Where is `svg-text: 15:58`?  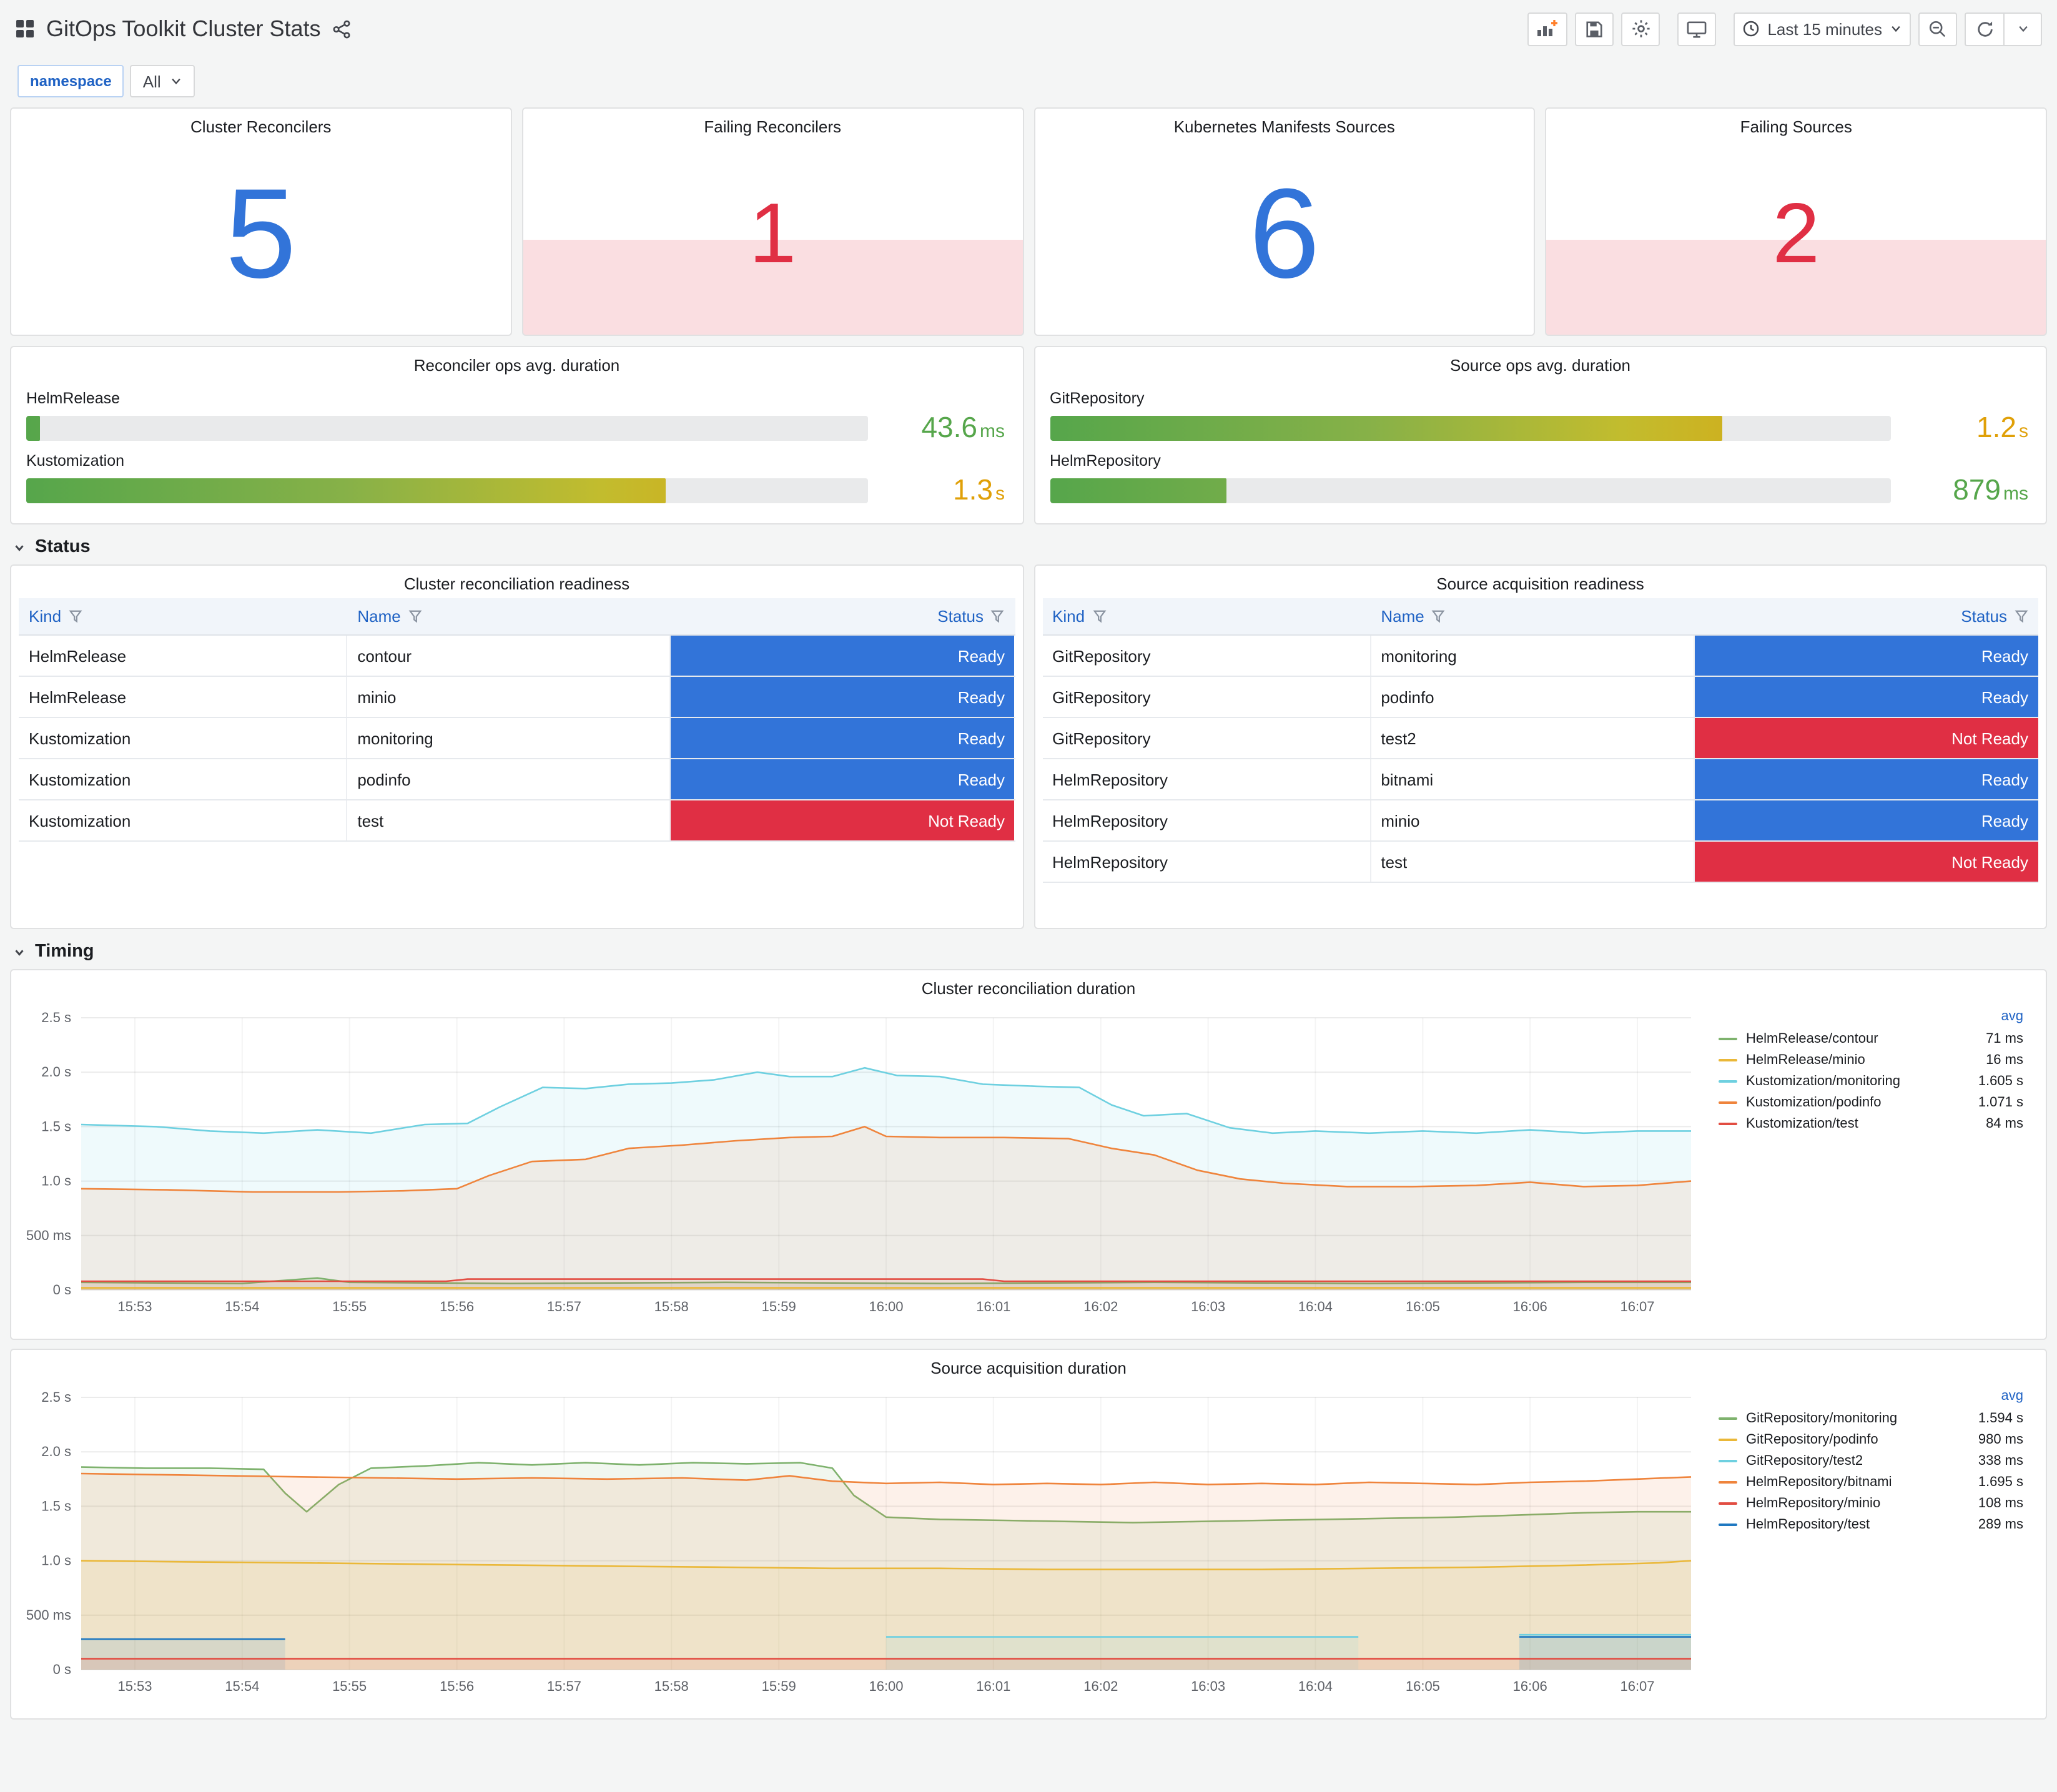 svg-text: 15:58 is located at coordinates (672, 1306).